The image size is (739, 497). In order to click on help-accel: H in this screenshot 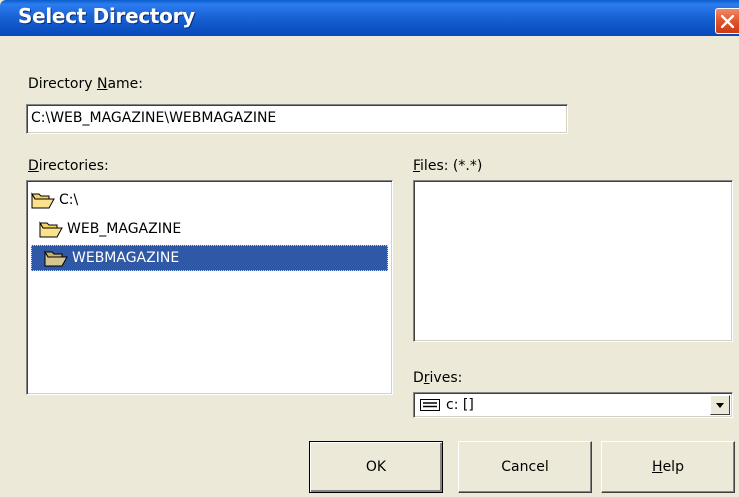, I will do `click(657, 467)`.